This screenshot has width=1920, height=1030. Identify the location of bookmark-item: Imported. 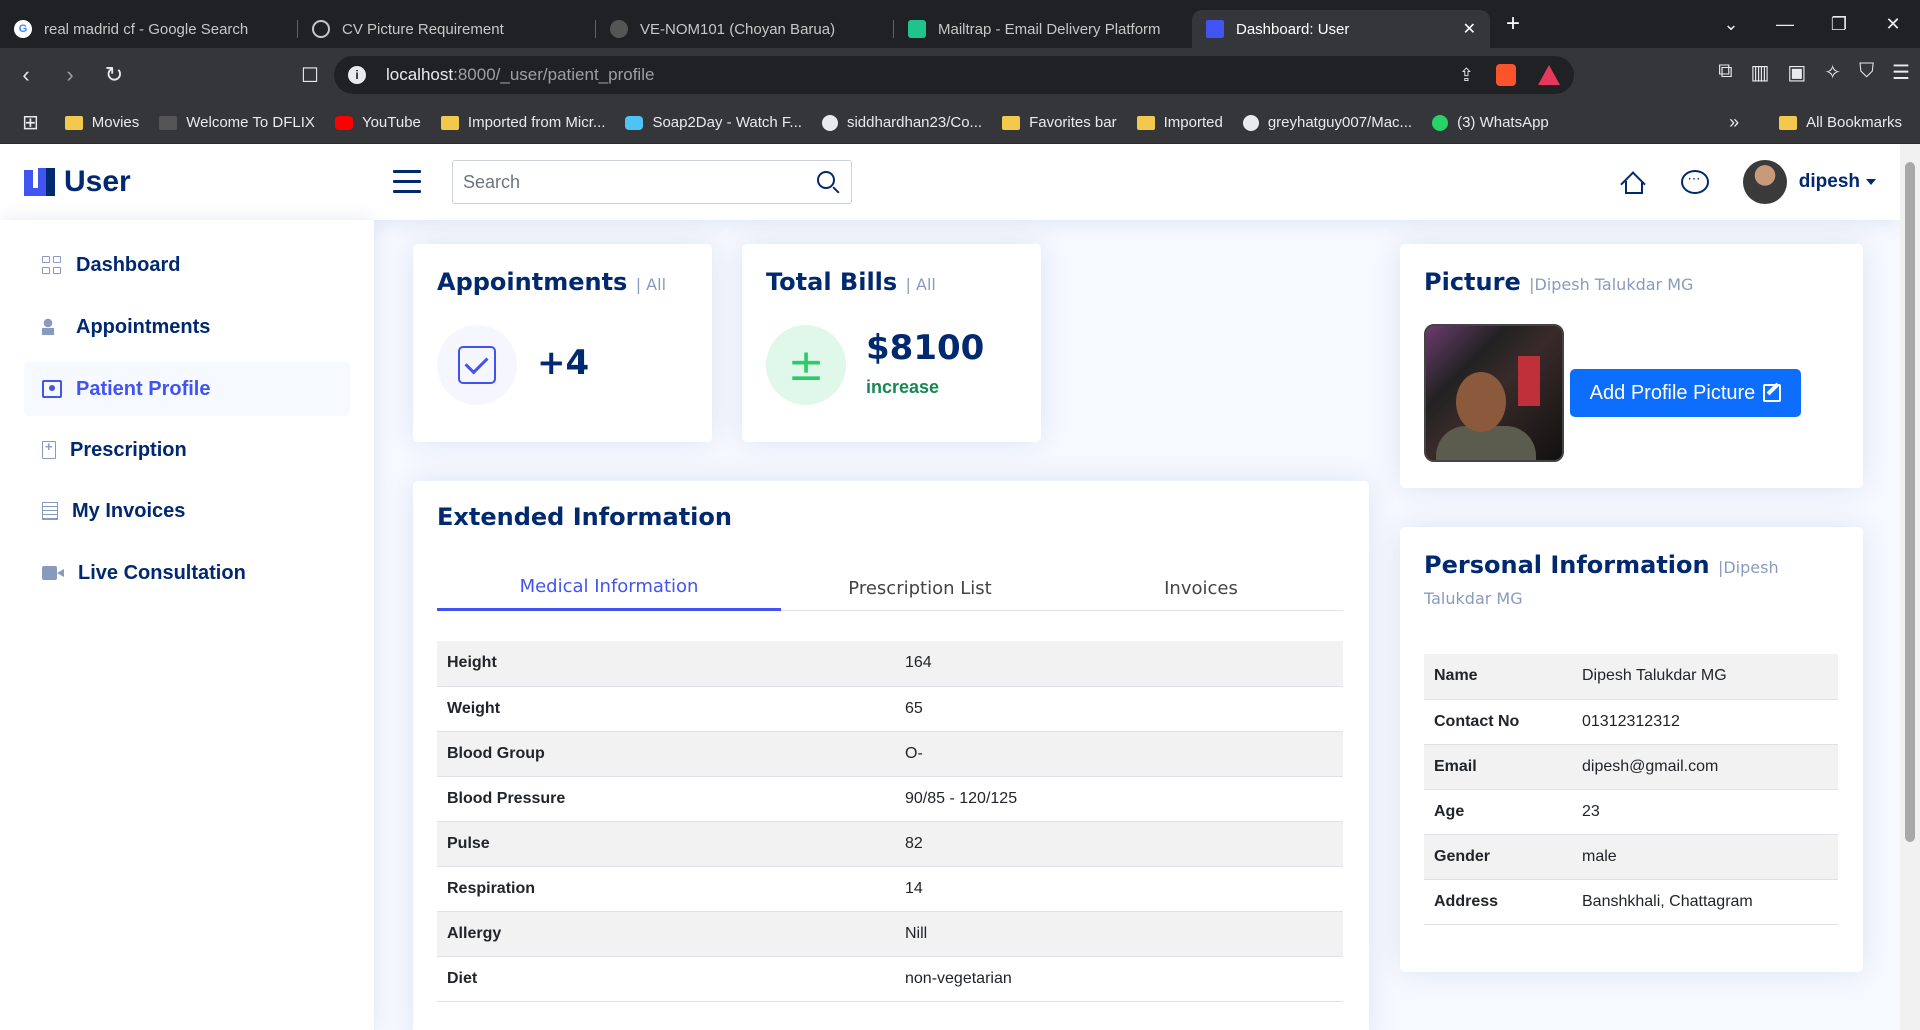
(1179, 122).